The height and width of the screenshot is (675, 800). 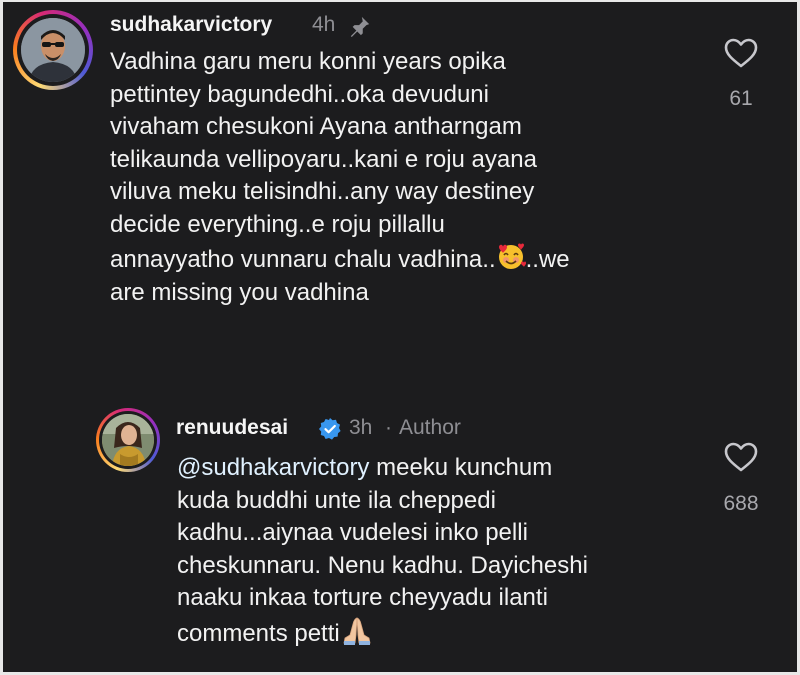 I want to click on comment-line-with-emoji: annayyatho vunnaru chalu vadhina.. ..we, so click(x=340, y=259).